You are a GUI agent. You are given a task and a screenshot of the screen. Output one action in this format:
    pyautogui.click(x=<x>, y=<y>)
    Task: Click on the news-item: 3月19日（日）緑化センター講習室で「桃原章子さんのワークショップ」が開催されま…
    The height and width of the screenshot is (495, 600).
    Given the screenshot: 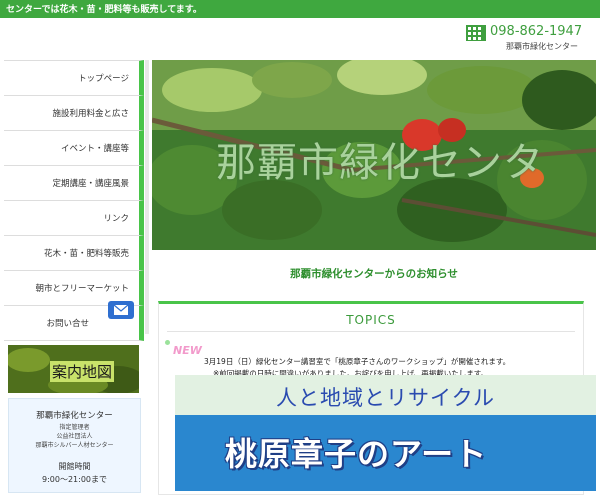 What is the action you would take?
    pyautogui.click(x=357, y=361)
    